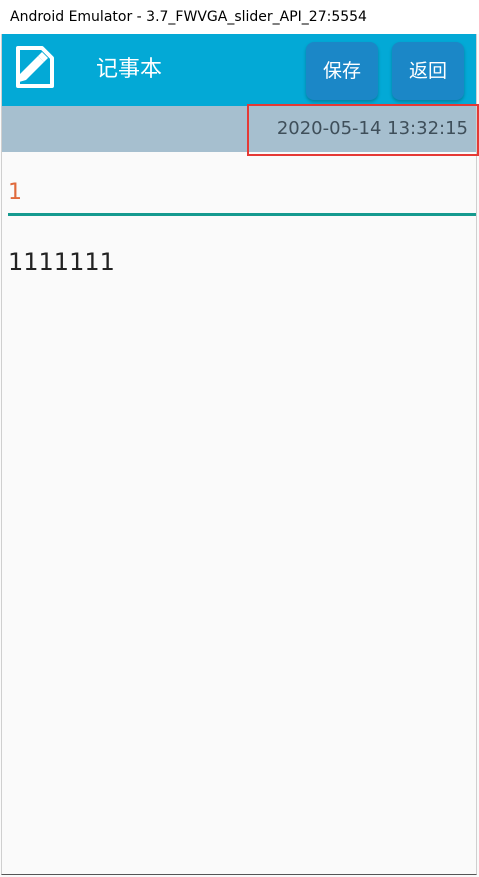 Image resolution: width=479 pixels, height=877 pixels. Describe the element at coordinates (129, 69) in the screenshot. I see `app-title: 记事本` at that location.